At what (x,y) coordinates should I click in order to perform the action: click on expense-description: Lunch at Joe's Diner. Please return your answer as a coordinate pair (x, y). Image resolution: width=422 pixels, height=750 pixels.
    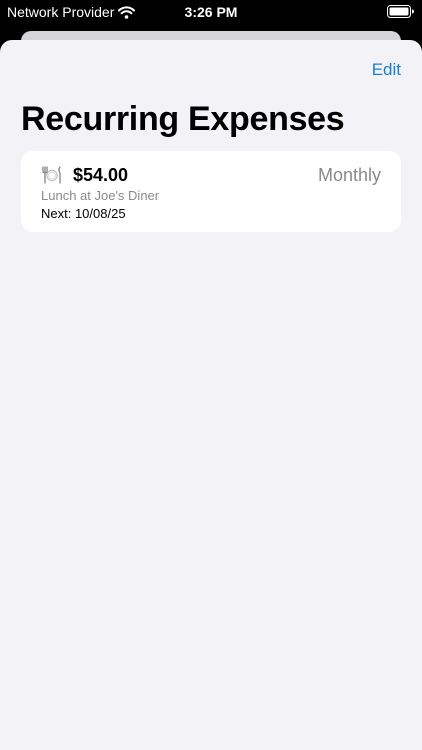
    Looking at the image, I should click on (100, 195).